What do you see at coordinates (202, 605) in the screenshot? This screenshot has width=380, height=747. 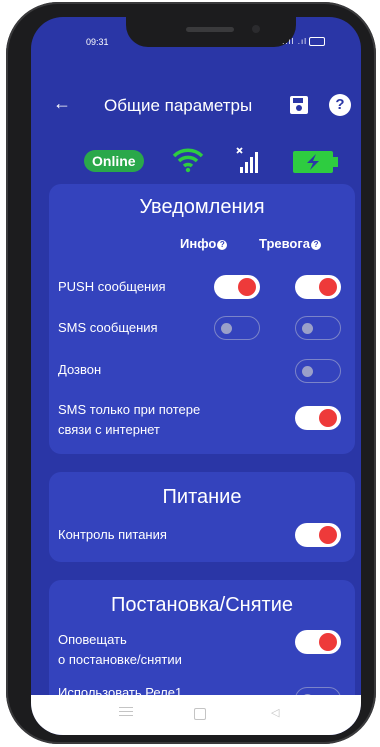 I see `arming-title: Постановка/Снятие` at bounding box center [202, 605].